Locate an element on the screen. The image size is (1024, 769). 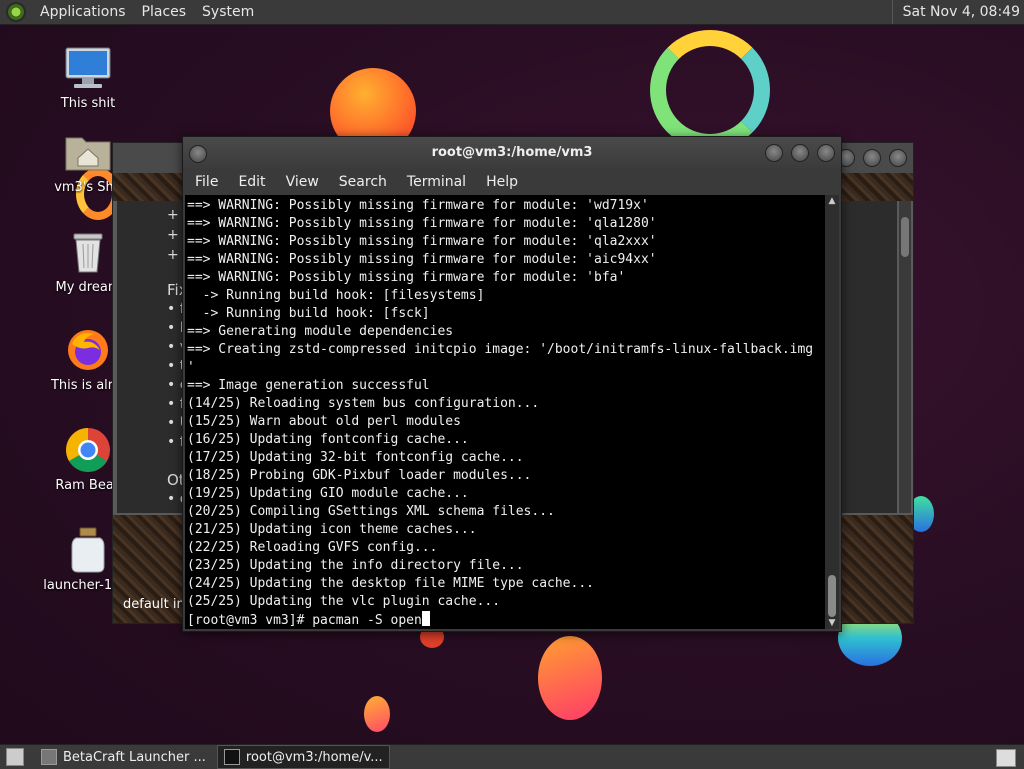
jar-icon is located at coordinates (88, 550).